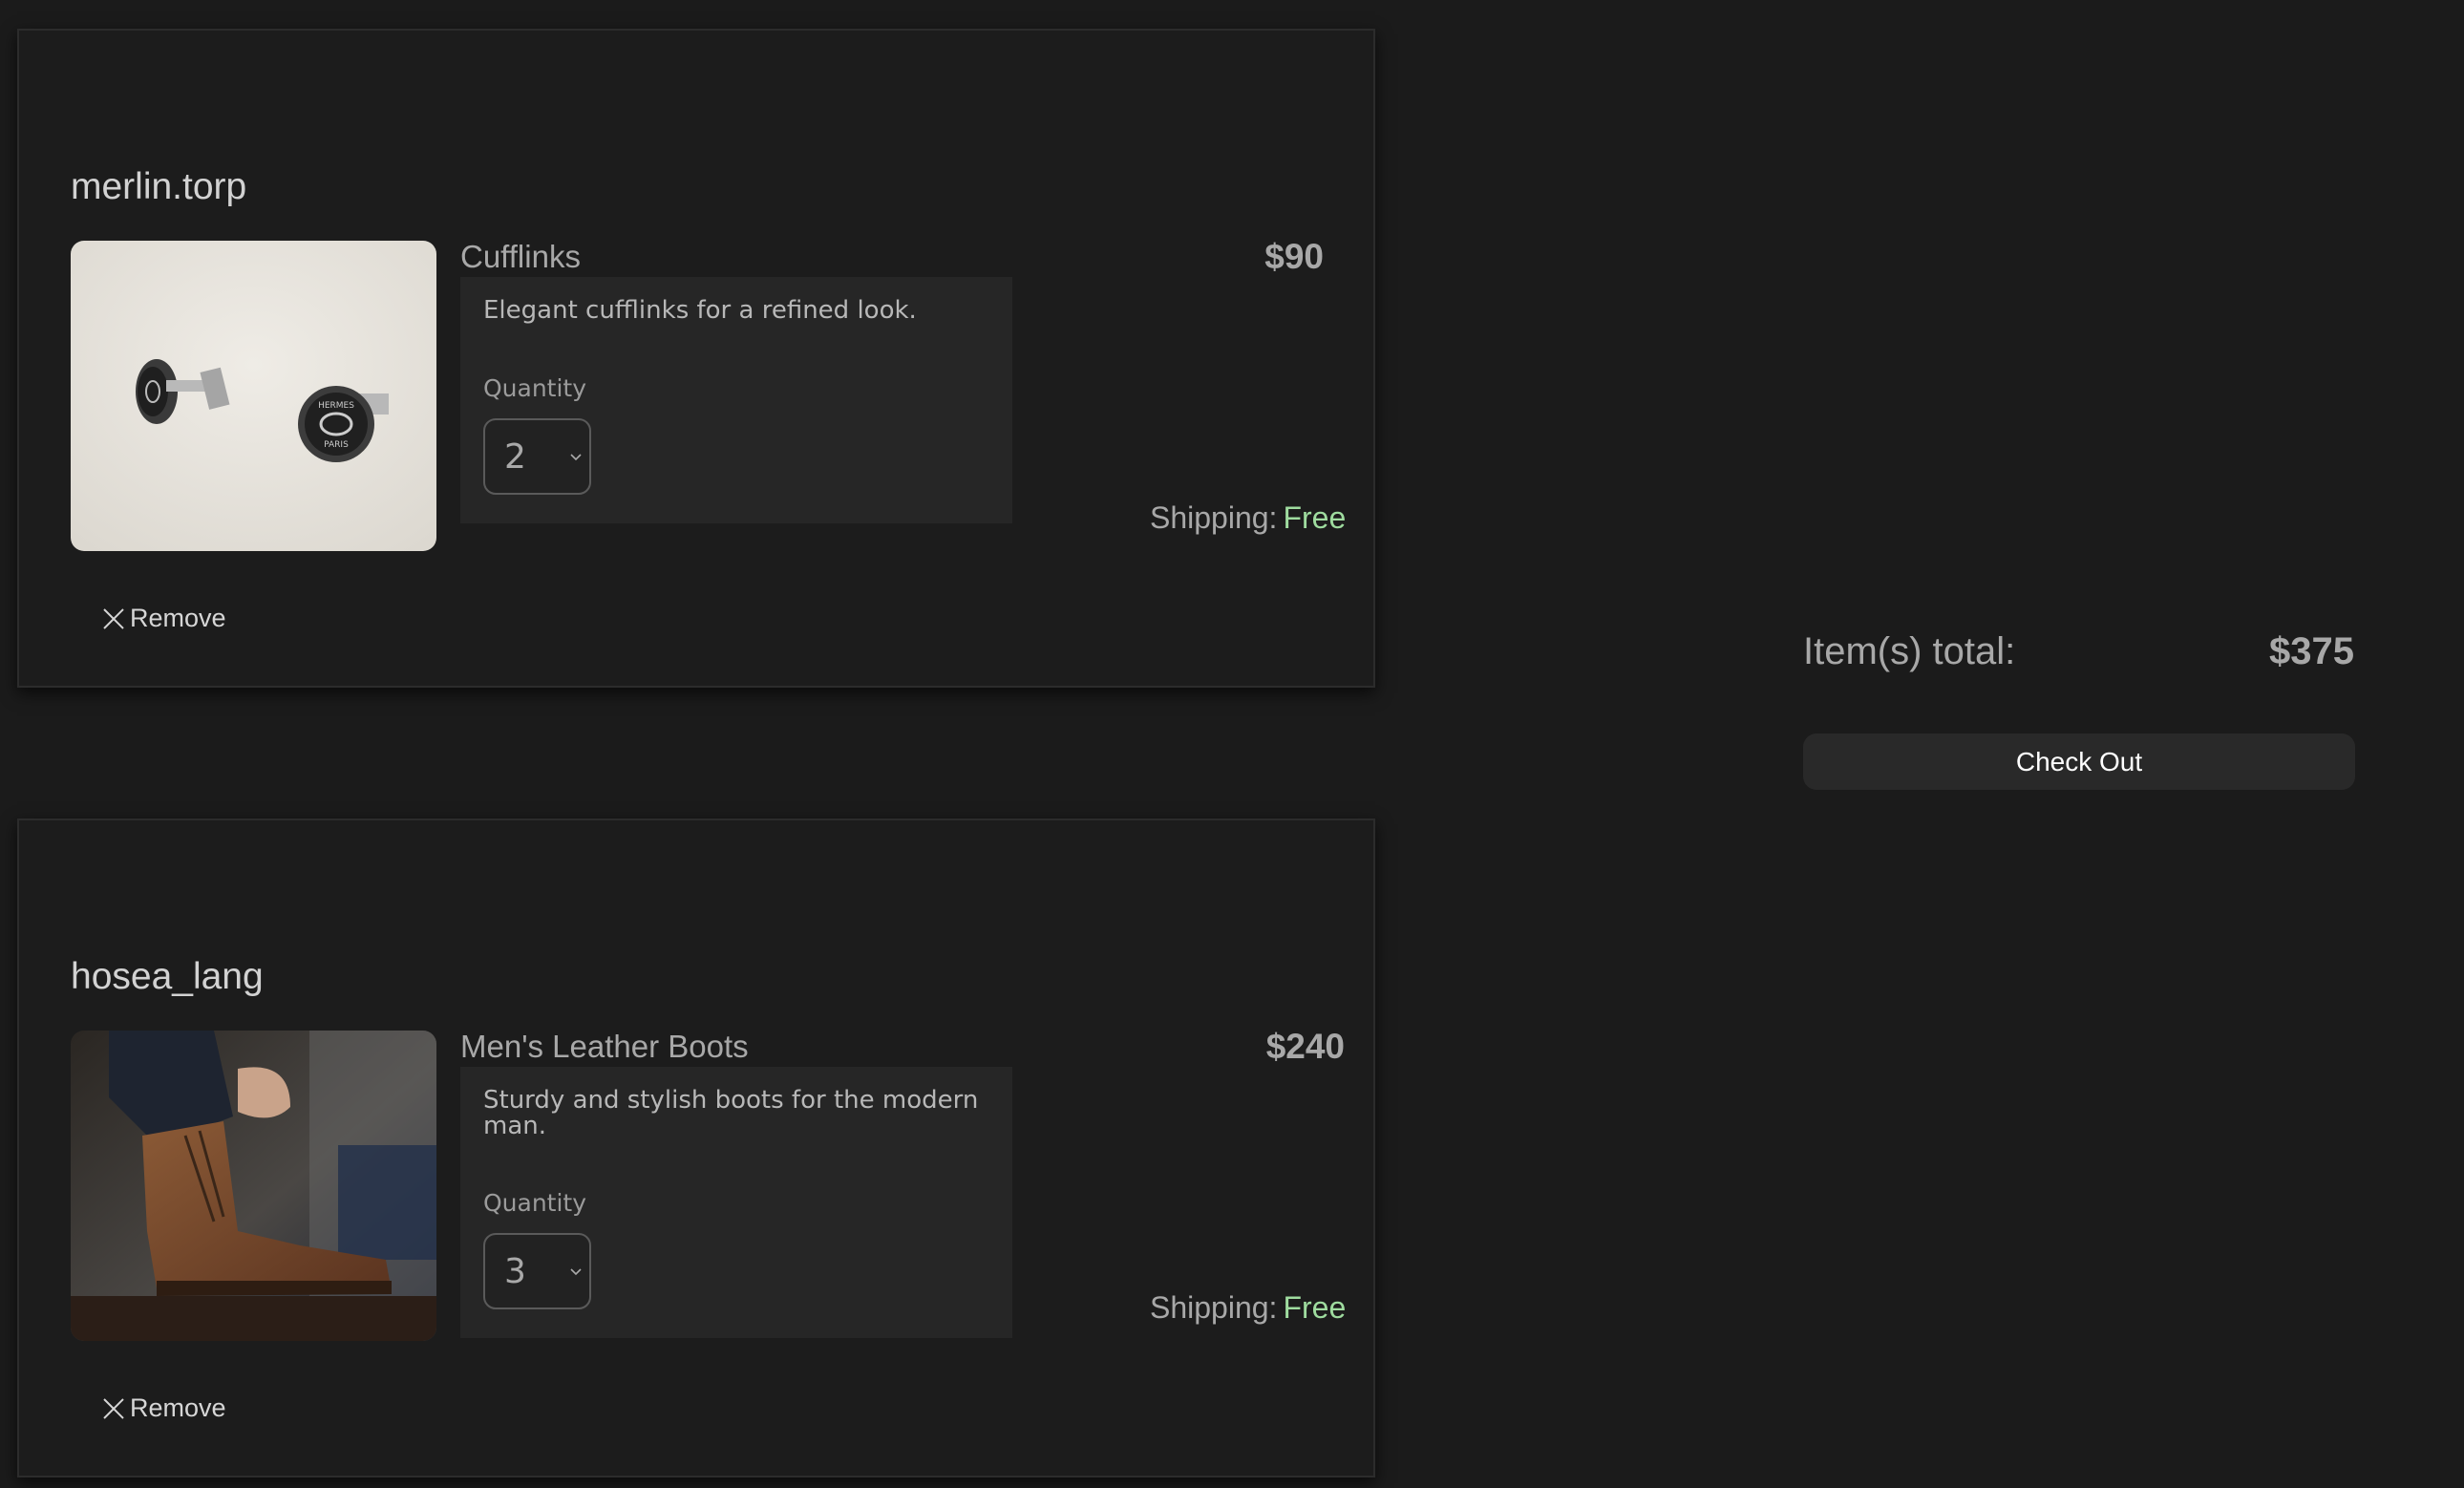  I want to click on product-description: Elegant cufflinks for a refined look., so click(700, 310).